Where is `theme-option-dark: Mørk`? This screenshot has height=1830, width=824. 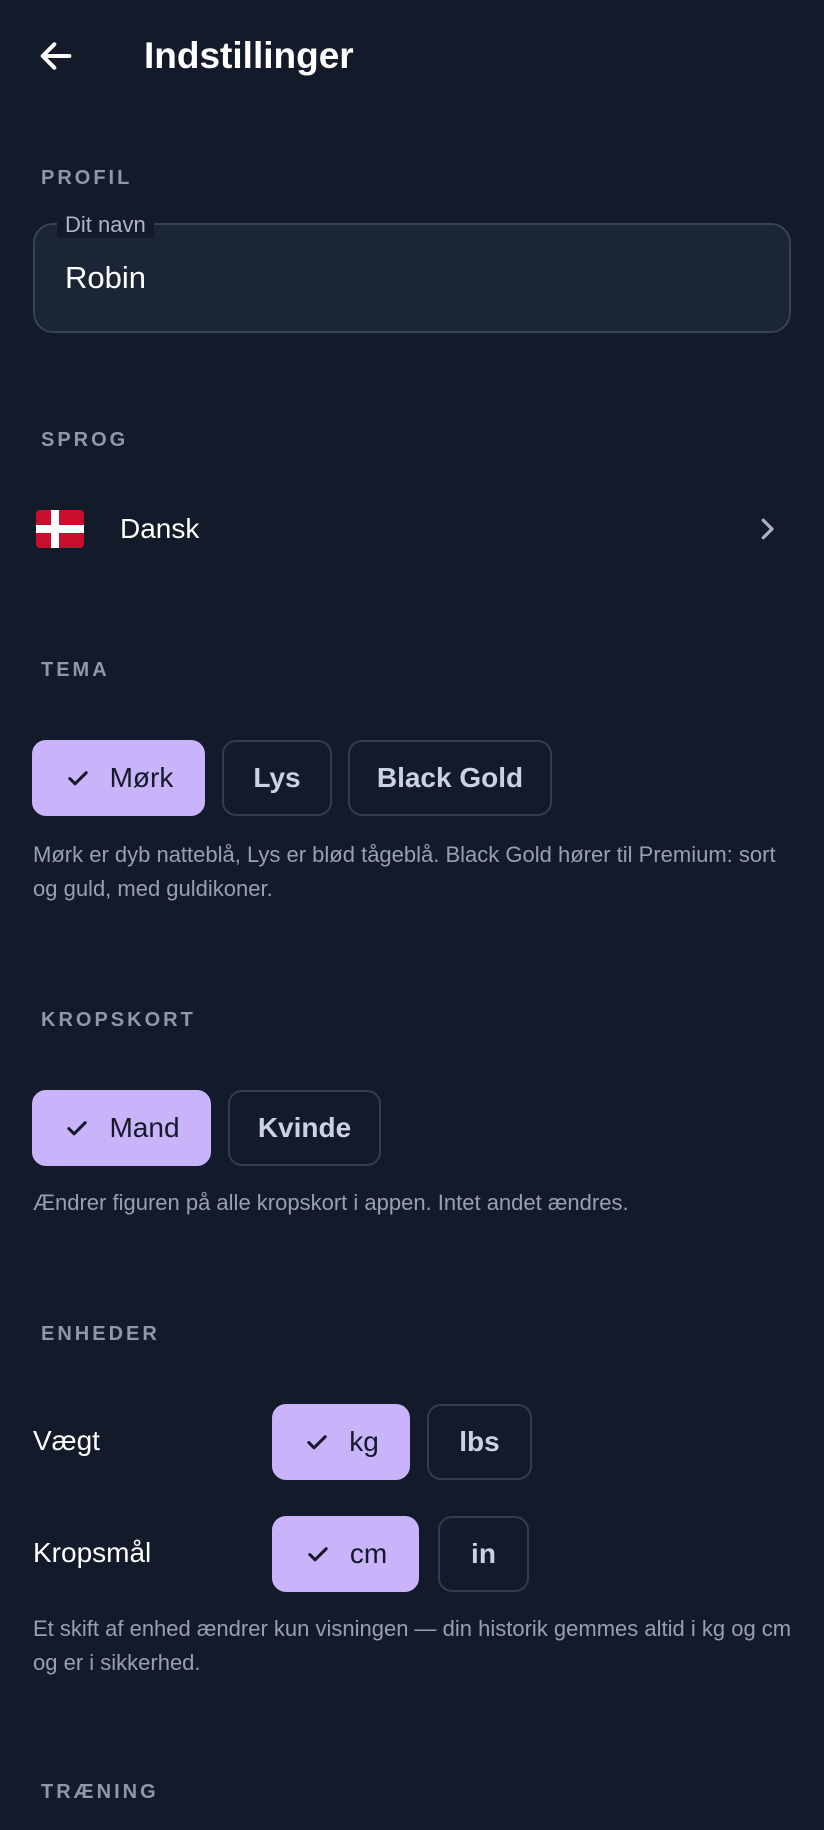 theme-option-dark: Mørk is located at coordinates (118, 778).